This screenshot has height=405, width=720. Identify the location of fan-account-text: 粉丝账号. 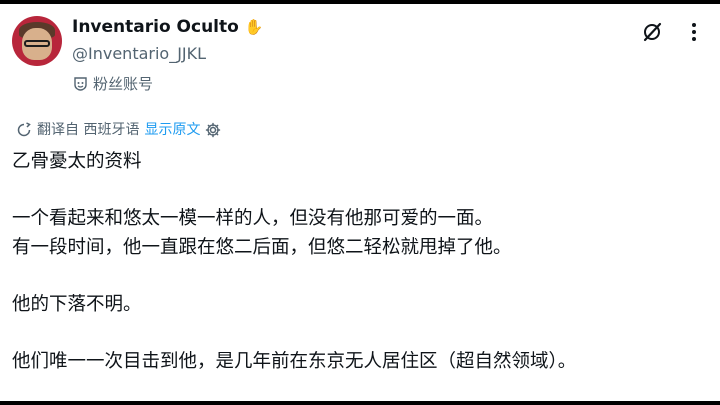
(123, 84).